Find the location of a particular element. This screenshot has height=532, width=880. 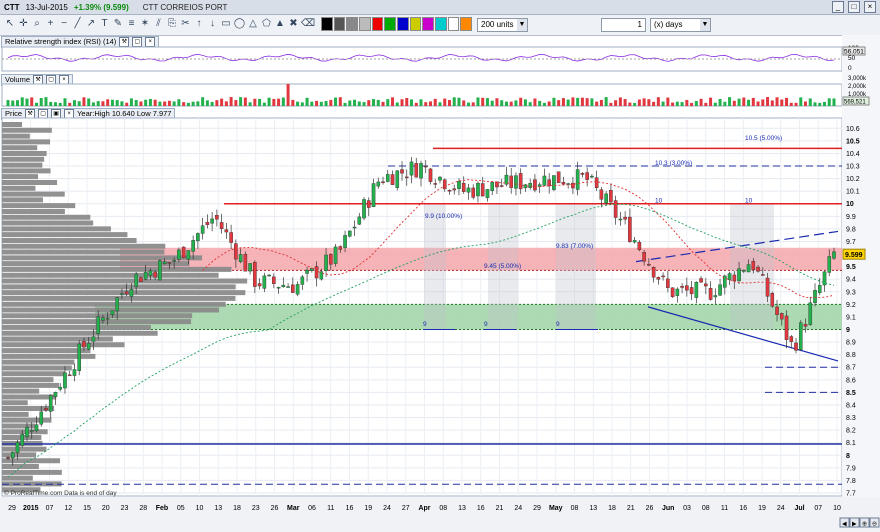

line-icon: ╱ is located at coordinates (78, 24).